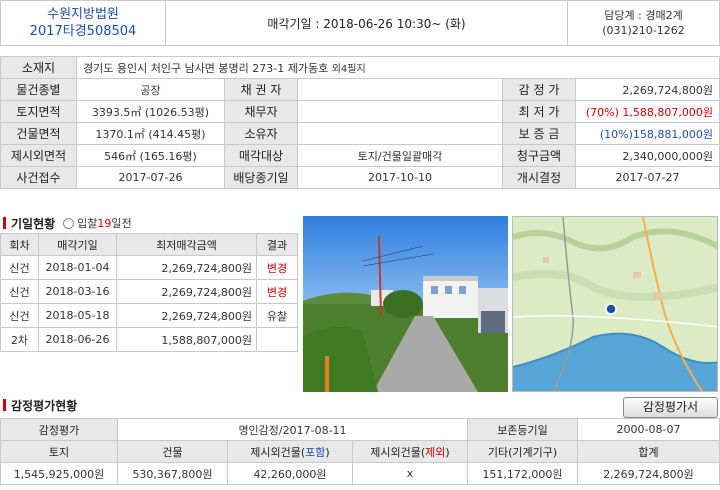  What do you see at coordinates (4, 223) in the screenshot?
I see `section-marker` at bounding box center [4, 223].